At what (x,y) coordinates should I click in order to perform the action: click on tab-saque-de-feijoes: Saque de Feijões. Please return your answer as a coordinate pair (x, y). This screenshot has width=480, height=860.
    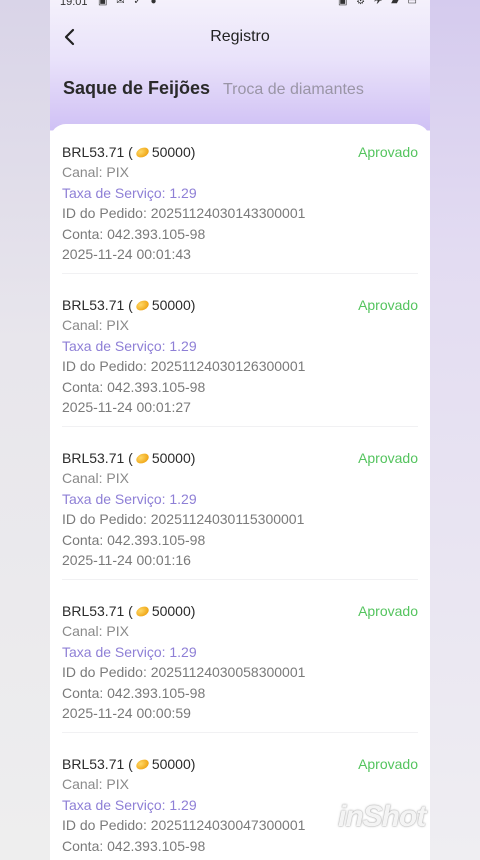
    Looking at the image, I should click on (136, 88).